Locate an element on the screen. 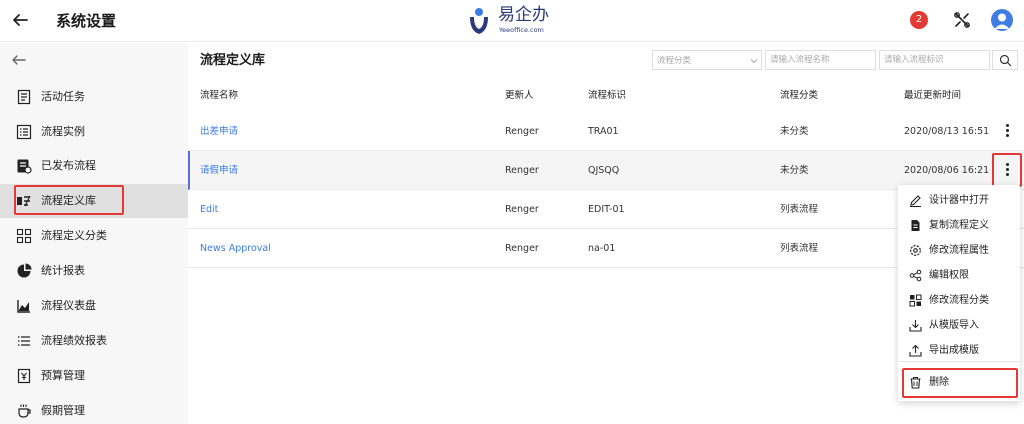  process-name-link: Edit is located at coordinates (209, 210).